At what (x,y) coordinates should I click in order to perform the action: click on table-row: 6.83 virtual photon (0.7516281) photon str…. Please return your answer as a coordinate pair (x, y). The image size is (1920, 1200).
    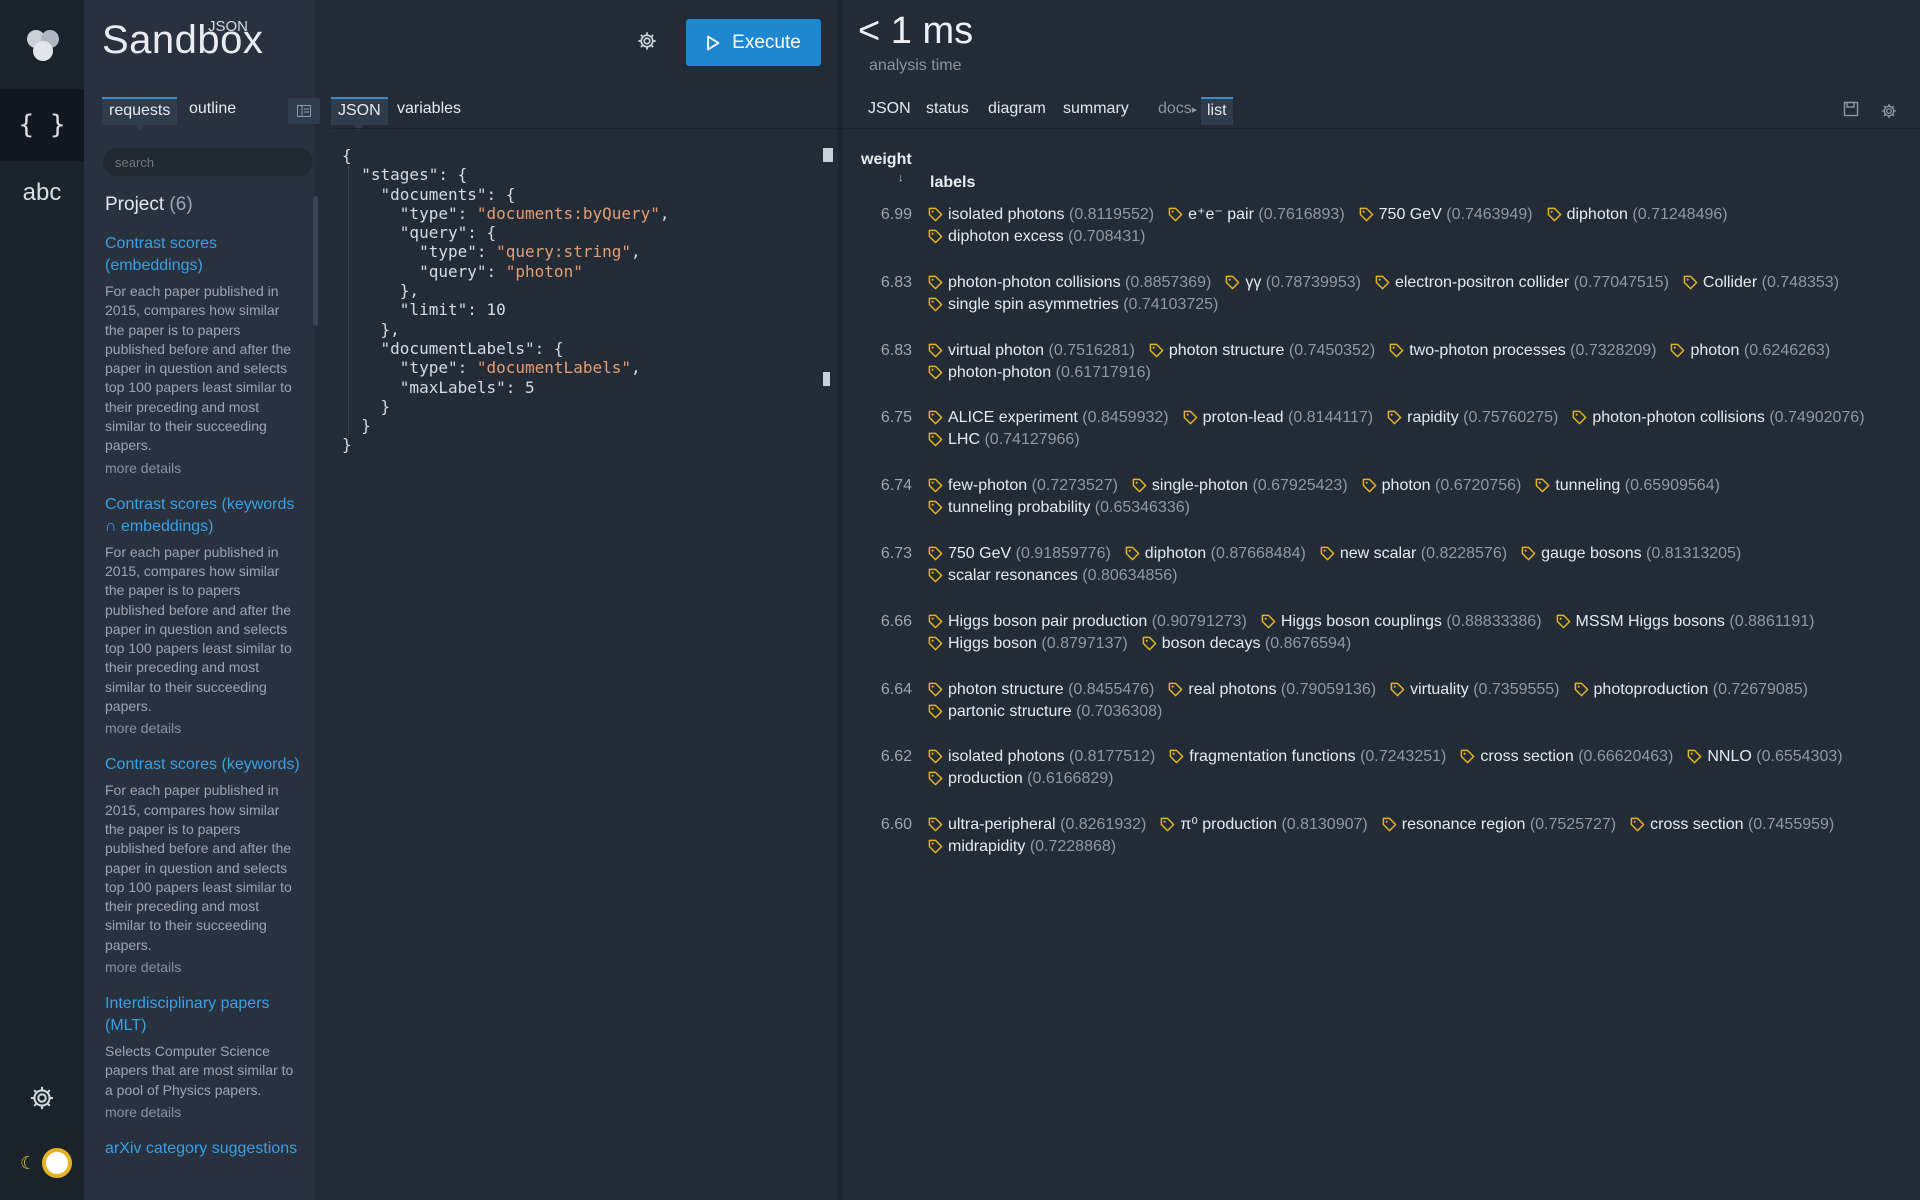
    Looking at the image, I should click on (1390, 374).